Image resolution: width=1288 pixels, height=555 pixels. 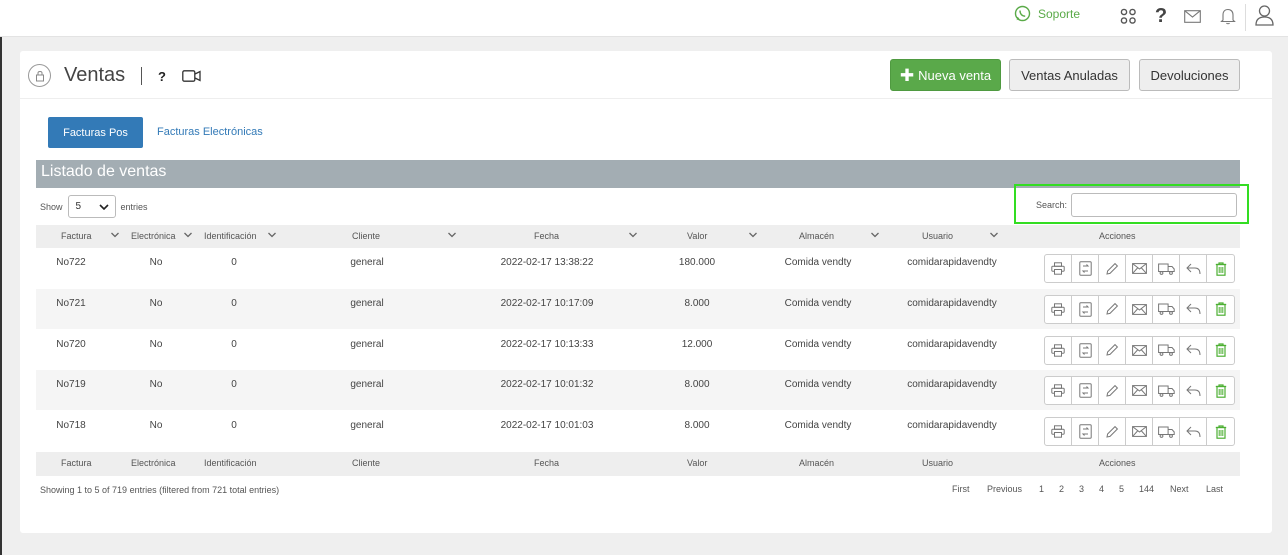 What do you see at coordinates (71, 303) in the screenshot?
I see `factura-cell: No721` at bounding box center [71, 303].